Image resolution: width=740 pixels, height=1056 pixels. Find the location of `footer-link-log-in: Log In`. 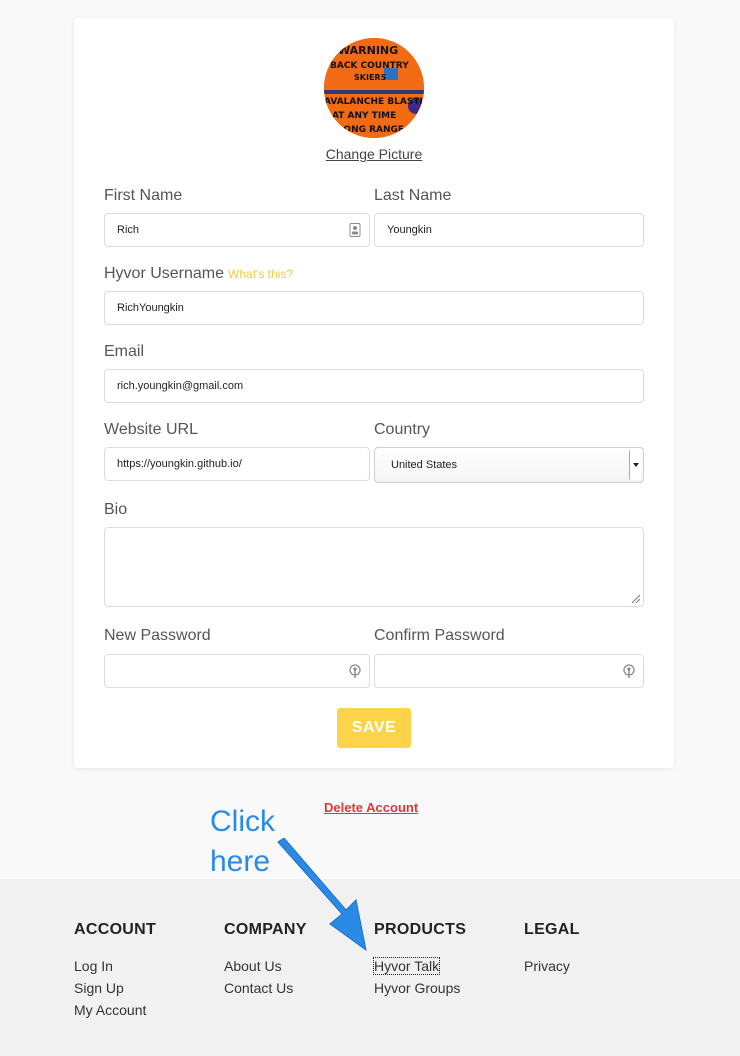

footer-link-log-in: Log In is located at coordinates (115, 966).